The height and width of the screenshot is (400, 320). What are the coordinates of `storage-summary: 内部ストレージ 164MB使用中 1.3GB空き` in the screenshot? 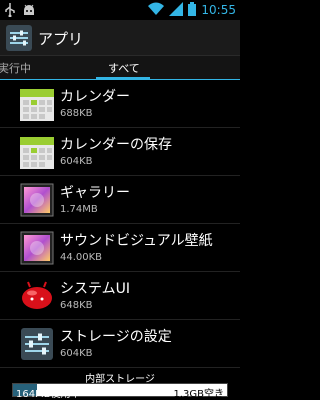 It's located at (120, 385).